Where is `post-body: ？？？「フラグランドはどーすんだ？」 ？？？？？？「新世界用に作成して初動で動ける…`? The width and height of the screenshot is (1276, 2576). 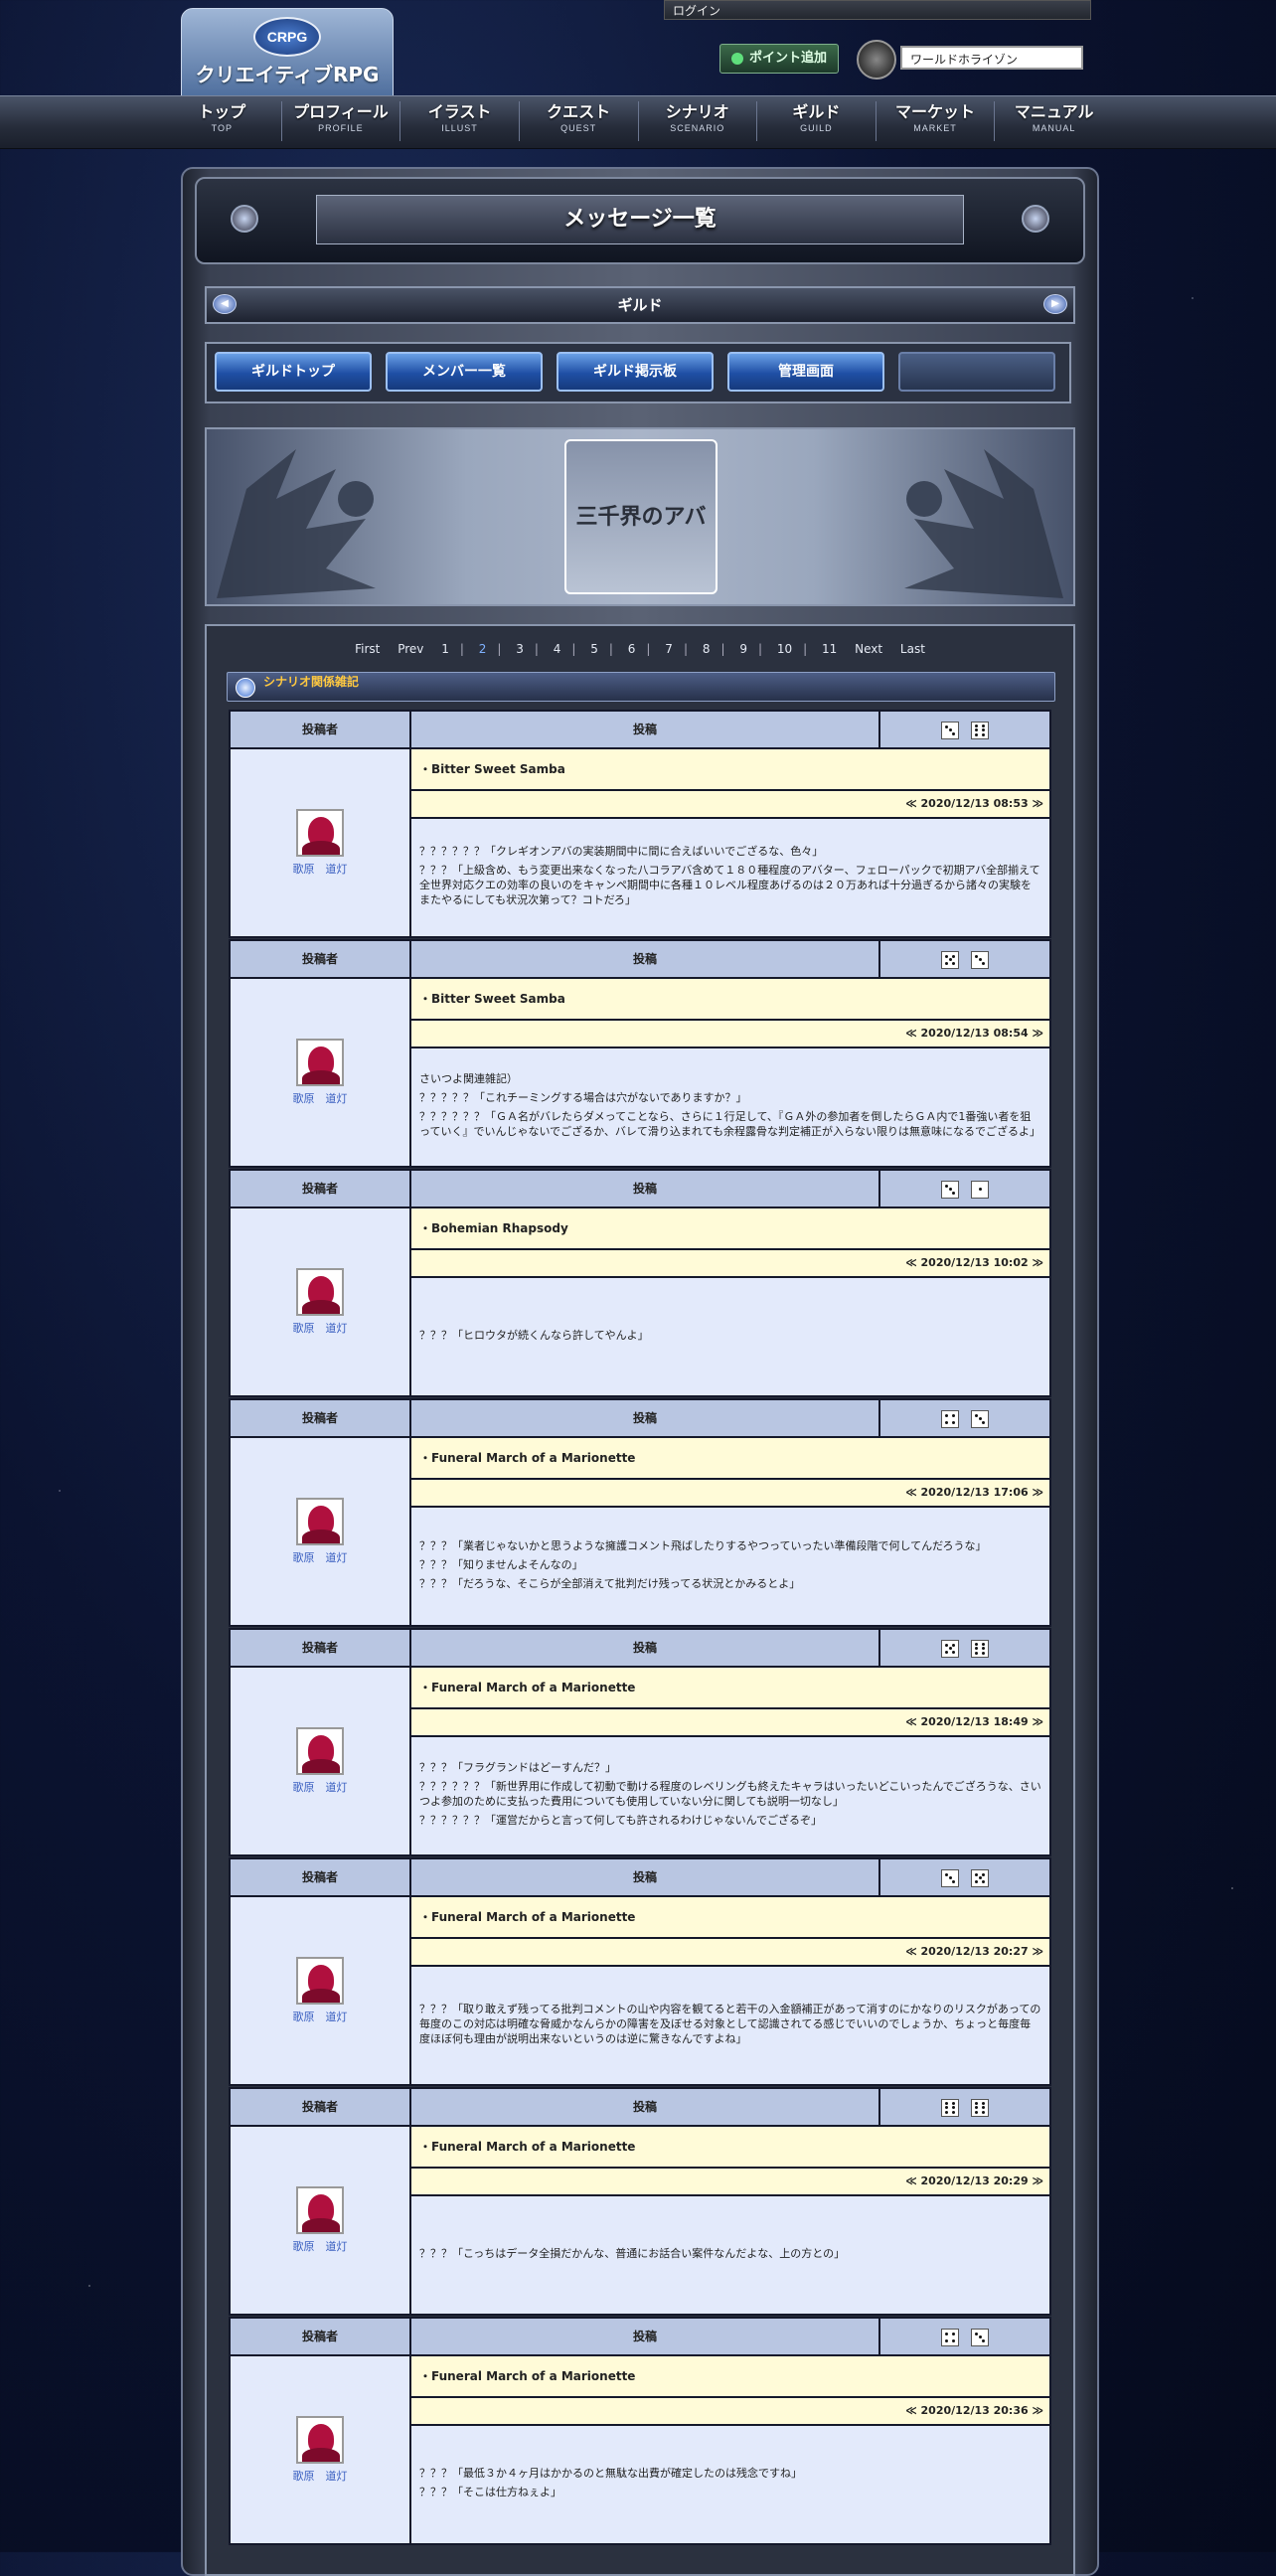 post-body: ？？？「フラグランドはどーすんだ？」 ？？？？？？「新世界用に作成して初動で動ける… is located at coordinates (730, 1795).